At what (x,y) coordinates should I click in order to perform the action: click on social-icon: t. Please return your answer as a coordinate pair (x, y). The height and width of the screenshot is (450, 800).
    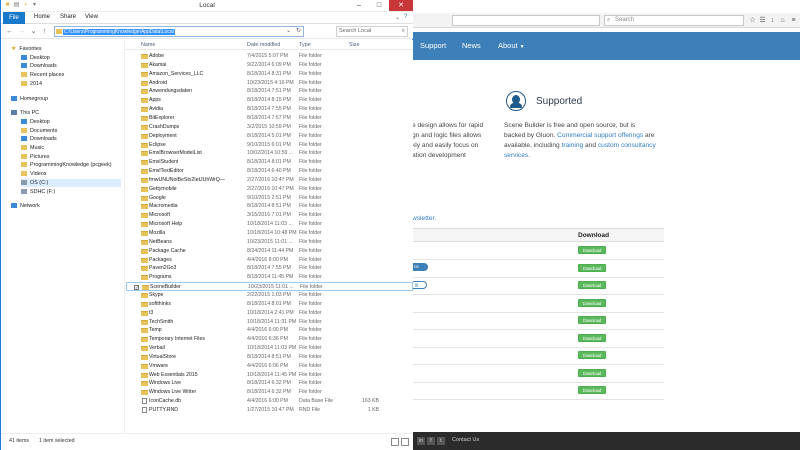
    Looking at the image, I should click on (441, 441).